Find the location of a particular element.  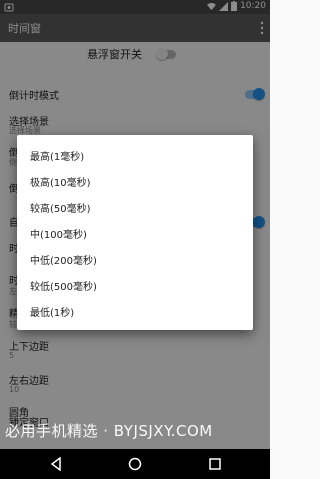

precision-option-medium-low: 中低(200毫秒) is located at coordinates (135, 259).